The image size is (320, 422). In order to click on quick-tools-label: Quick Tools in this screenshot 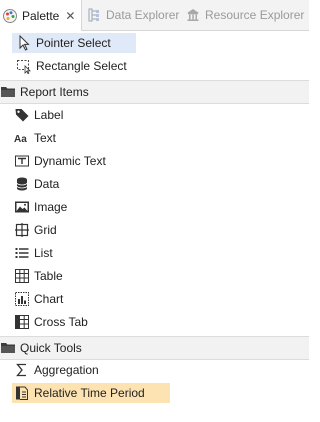, I will do `click(51, 348)`.